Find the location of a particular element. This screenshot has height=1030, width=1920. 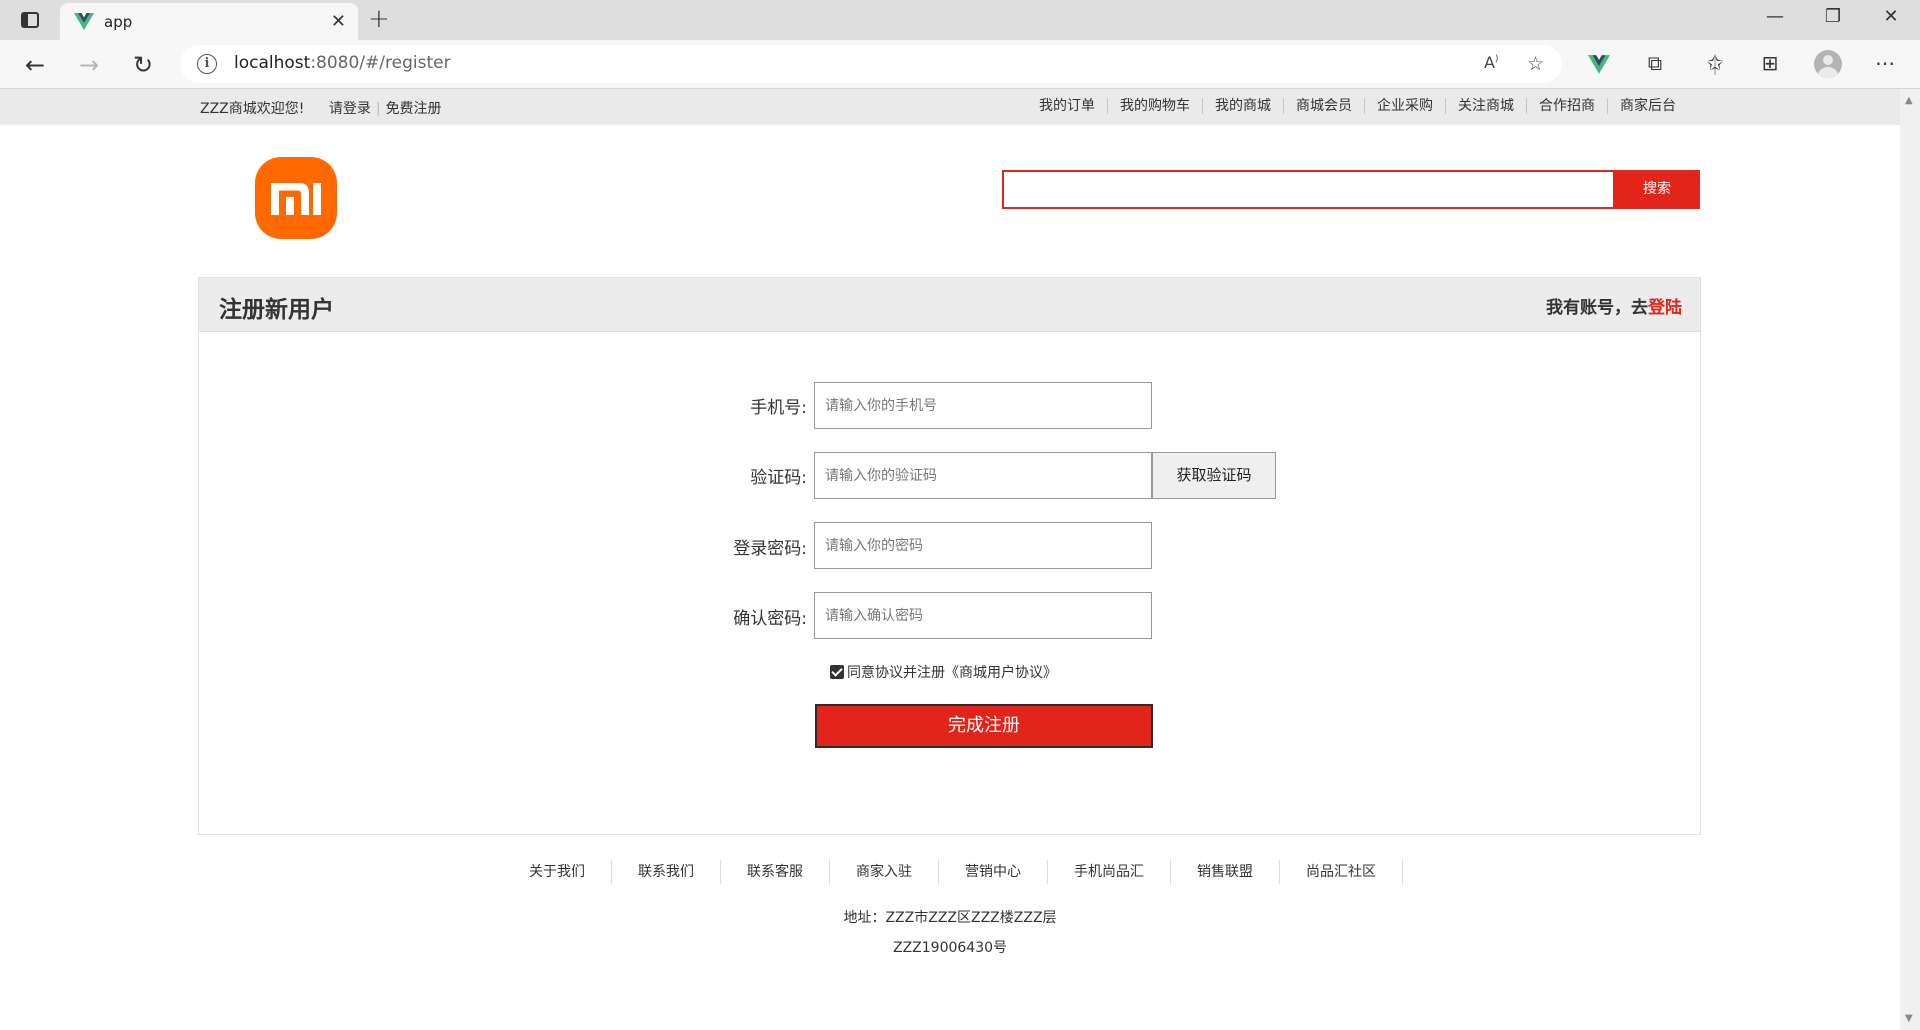

vue-favicon-icon is located at coordinates (84, 21).